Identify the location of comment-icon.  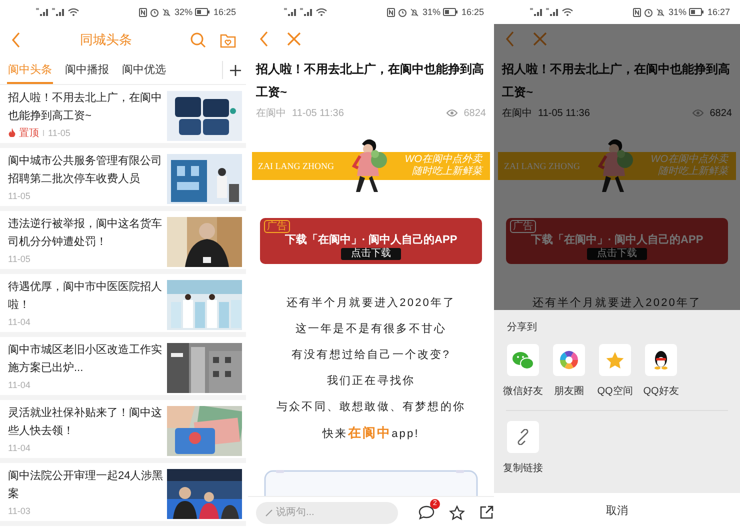
(426, 512).